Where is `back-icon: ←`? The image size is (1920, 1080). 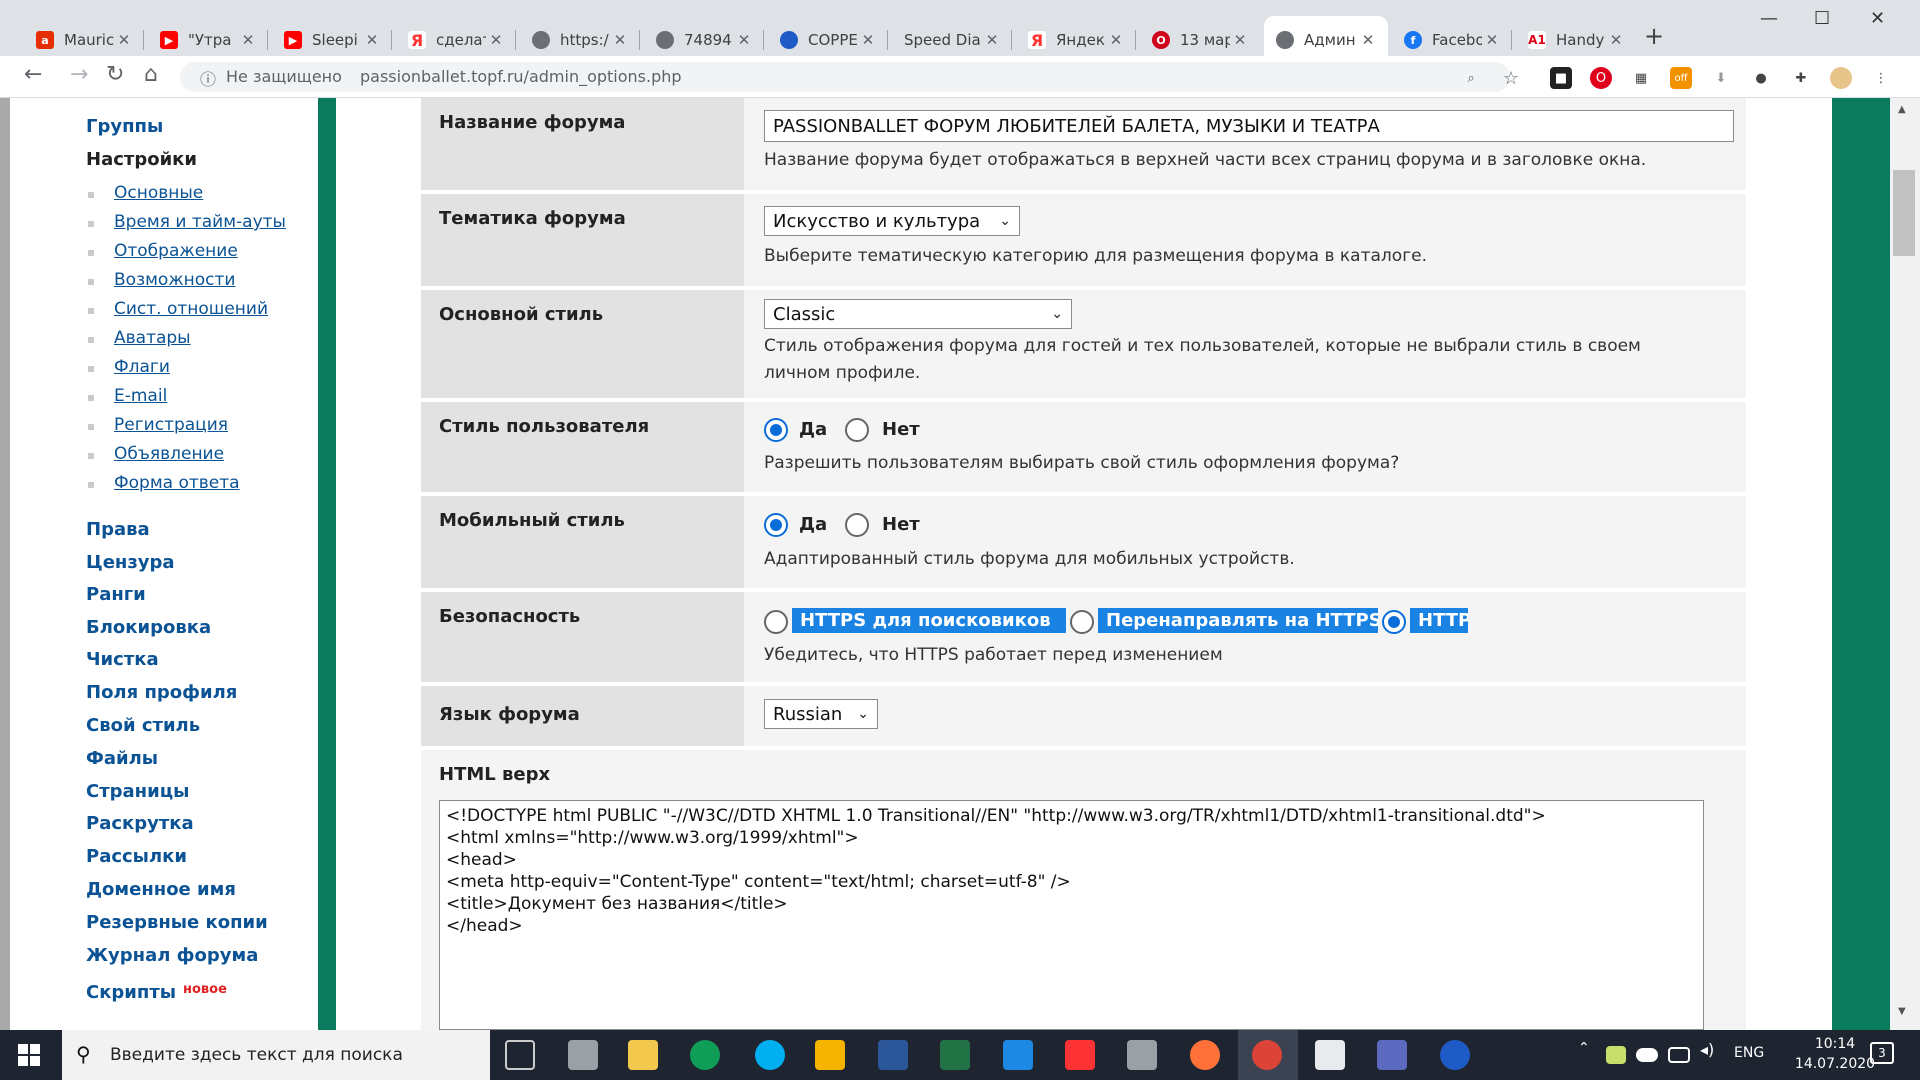
back-icon: ← is located at coordinates (33, 74).